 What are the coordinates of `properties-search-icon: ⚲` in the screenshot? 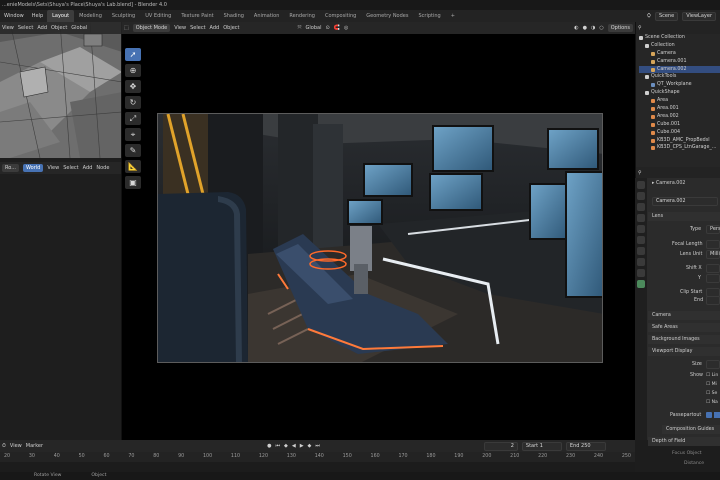 It's located at (640, 173).